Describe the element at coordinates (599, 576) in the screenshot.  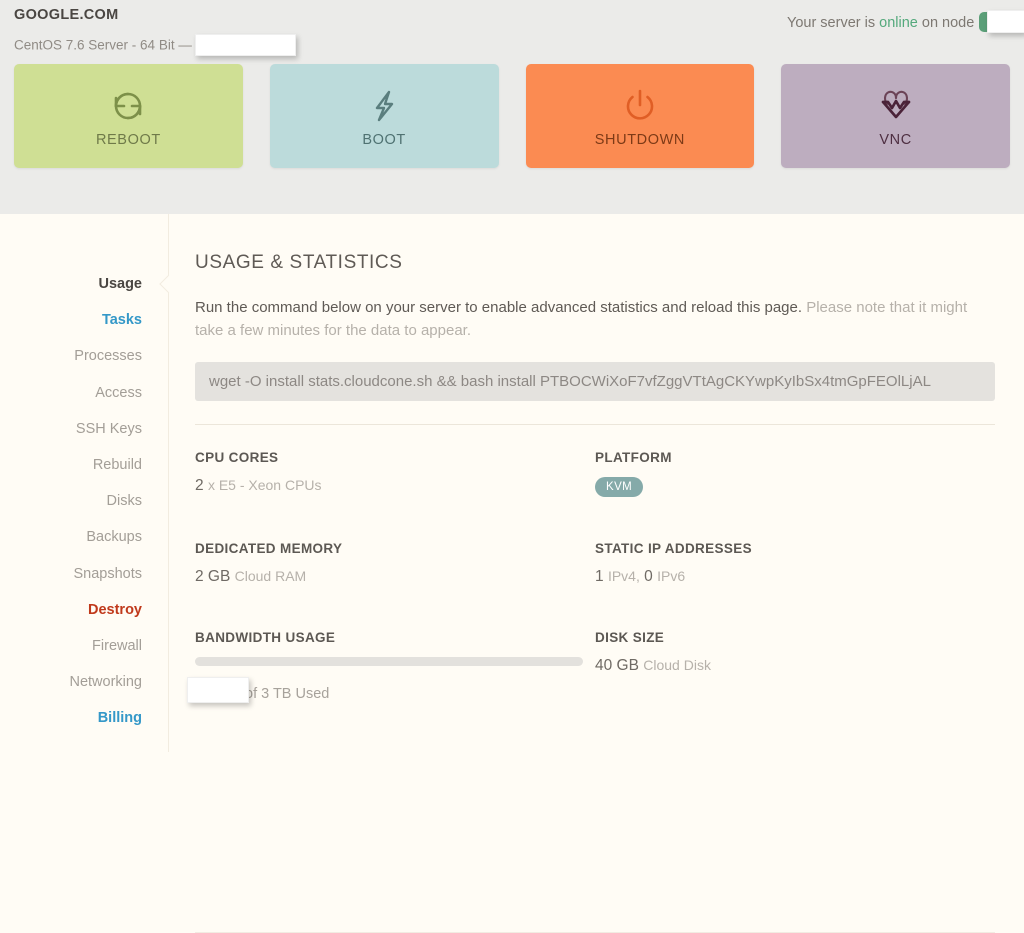
I see `ipv4-count: 1` at that location.